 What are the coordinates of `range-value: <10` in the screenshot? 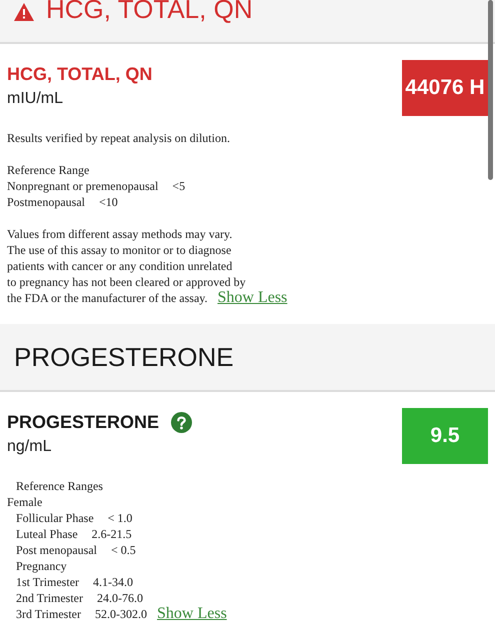 It's located at (108, 202).